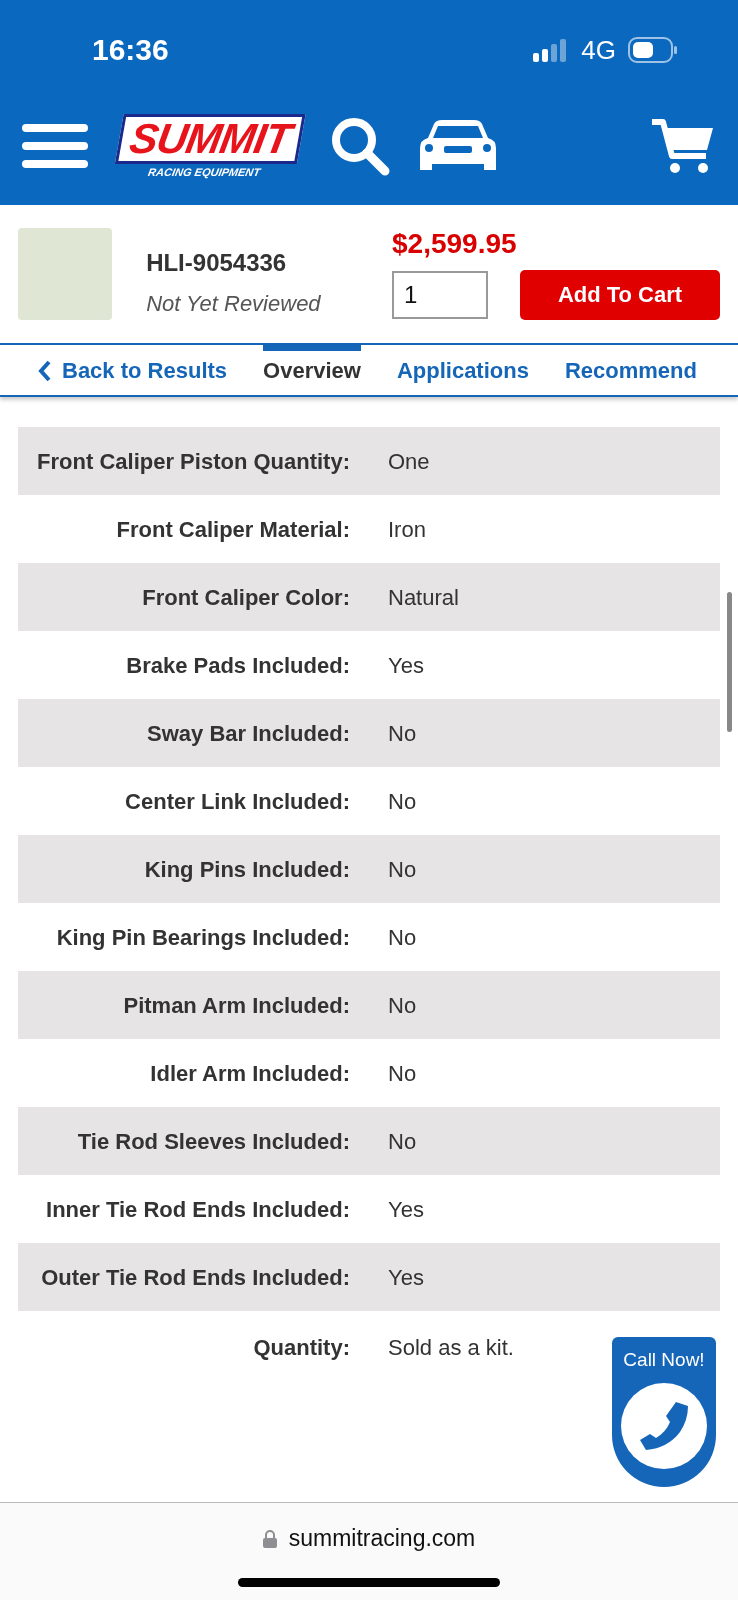 Image resolution: width=738 pixels, height=1600 pixels. What do you see at coordinates (653, 50) in the screenshot?
I see `battery-icon` at bounding box center [653, 50].